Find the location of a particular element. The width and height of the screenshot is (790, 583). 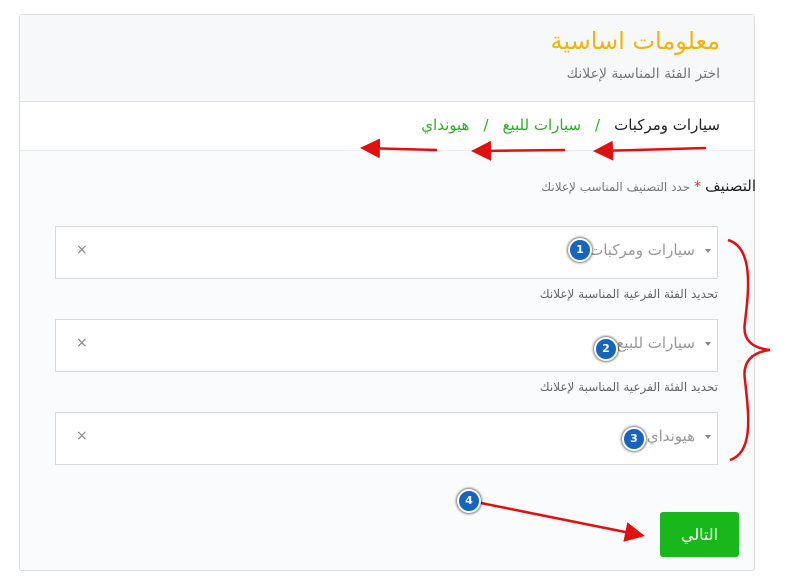

category-select-value: سيارات ومركبات is located at coordinates (642, 250).